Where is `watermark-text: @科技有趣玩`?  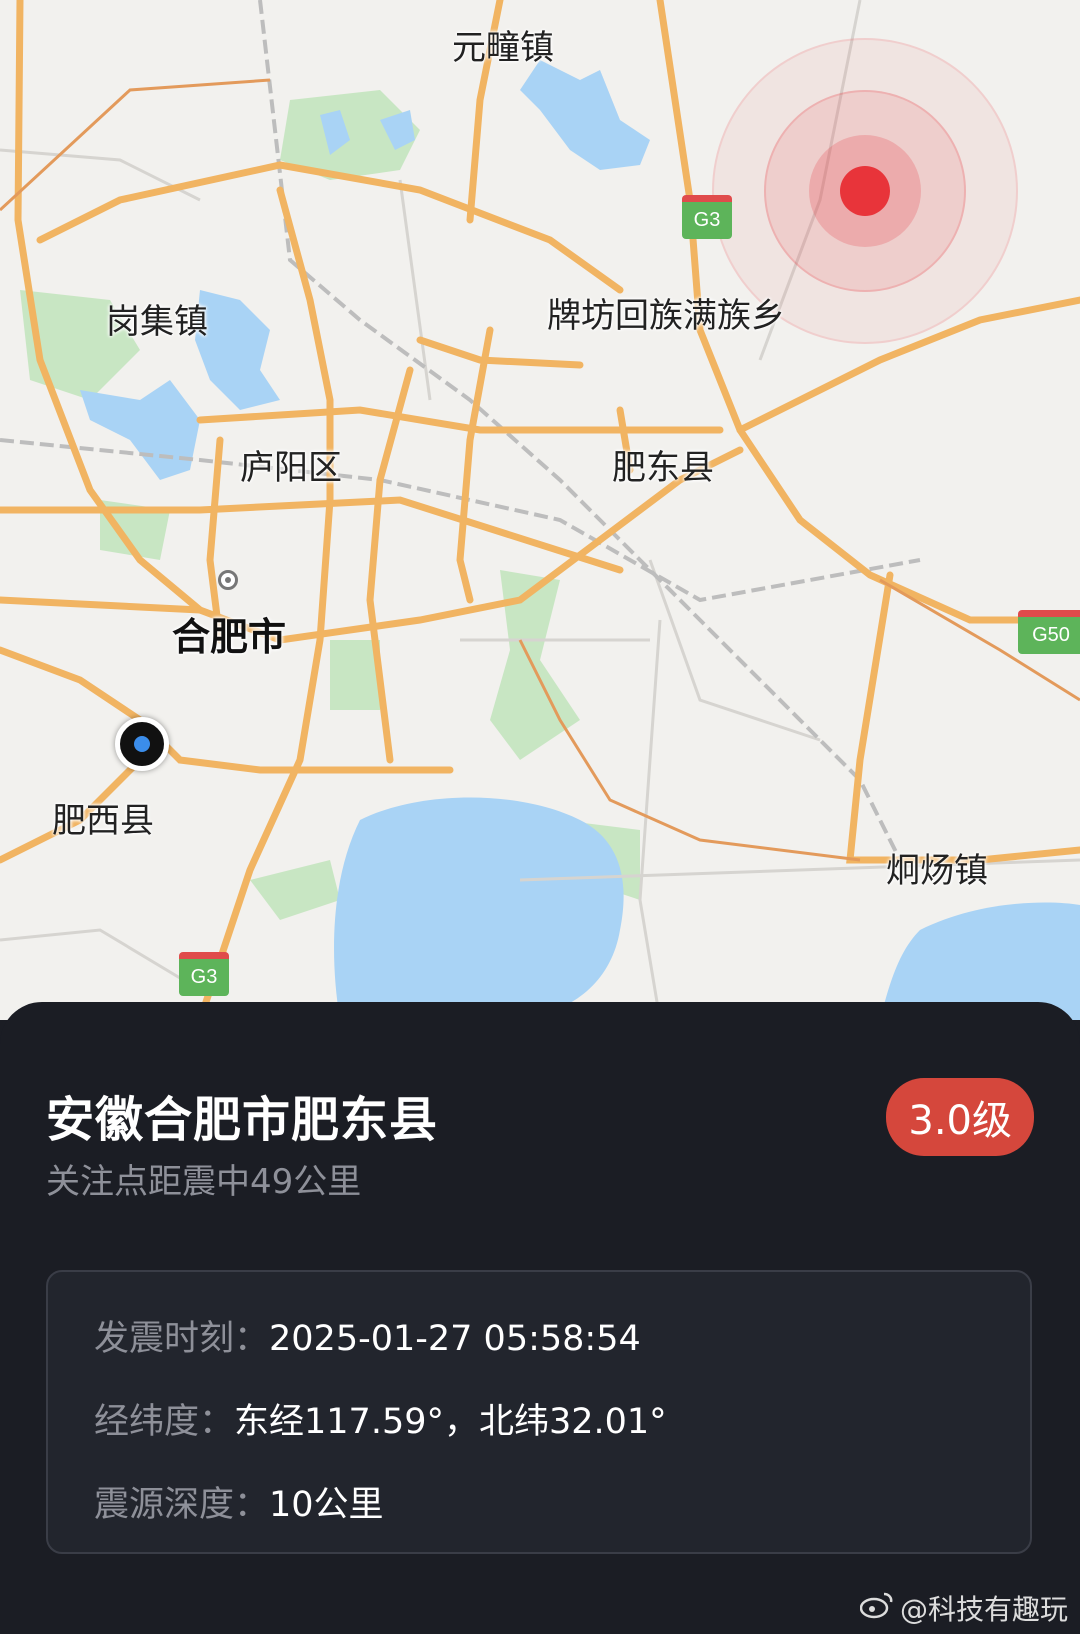 watermark-text: @科技有趣玩 is located at coordinates (983, 1609).